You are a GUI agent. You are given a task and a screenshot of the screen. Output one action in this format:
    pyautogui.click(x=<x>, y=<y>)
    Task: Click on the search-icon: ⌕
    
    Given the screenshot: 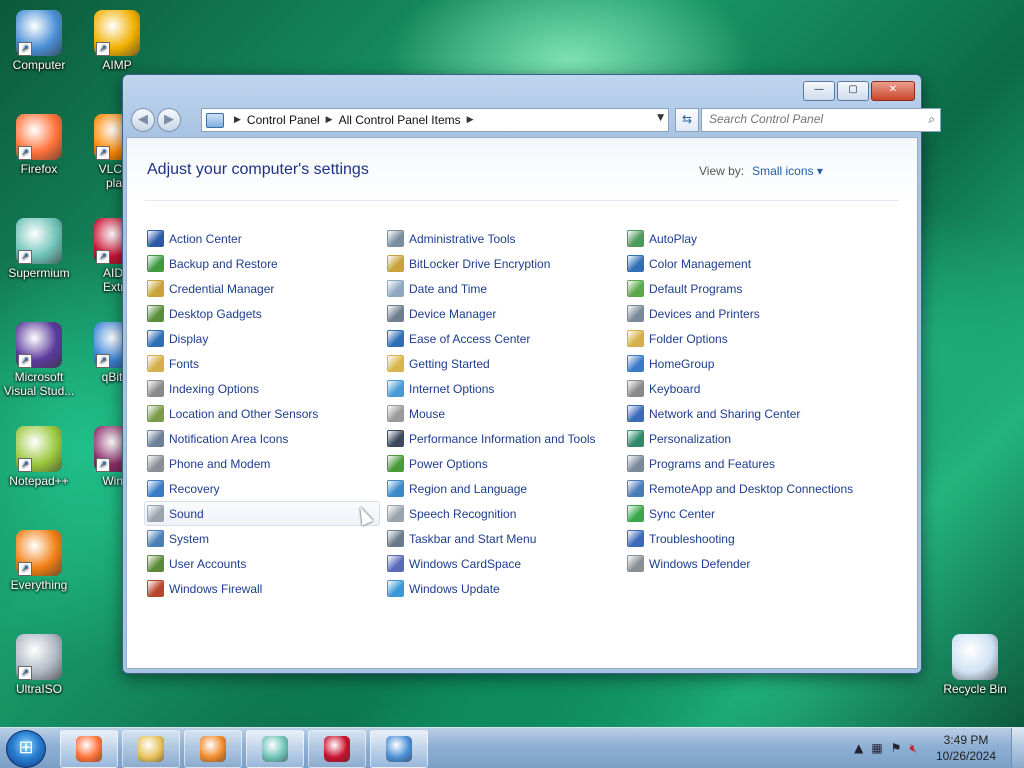 What is the action you would take?
    pyautogui.click(x=931, y=119)
    